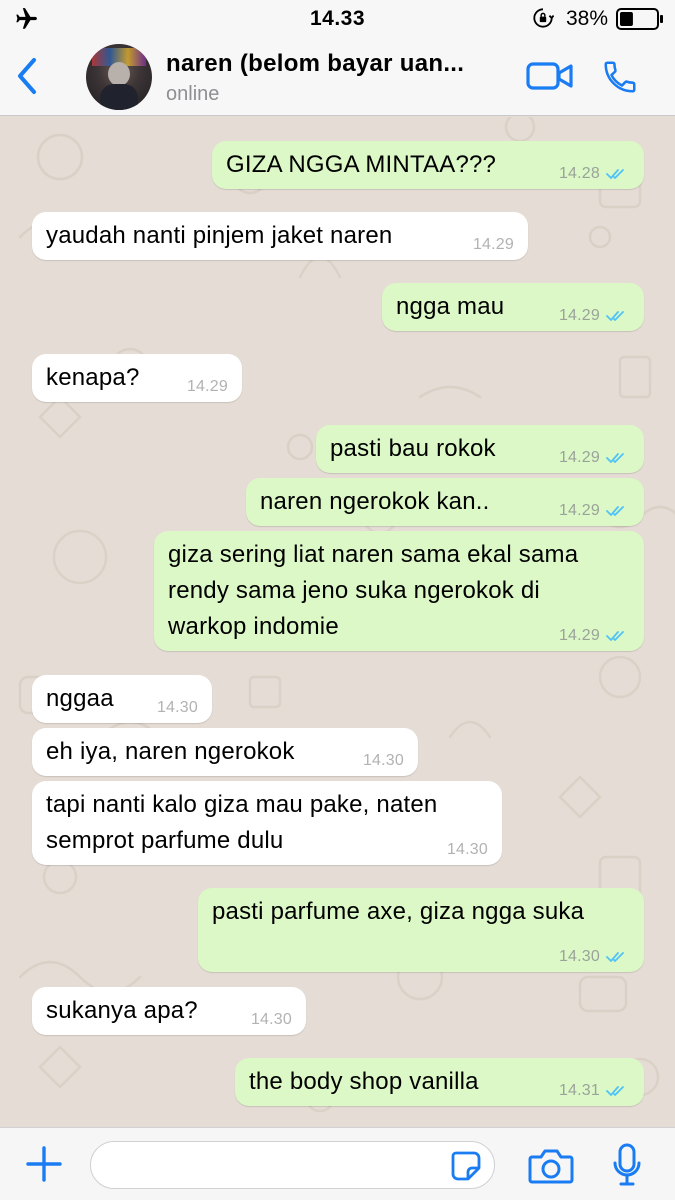  I want to click on battery-icon, so click(639, 19).